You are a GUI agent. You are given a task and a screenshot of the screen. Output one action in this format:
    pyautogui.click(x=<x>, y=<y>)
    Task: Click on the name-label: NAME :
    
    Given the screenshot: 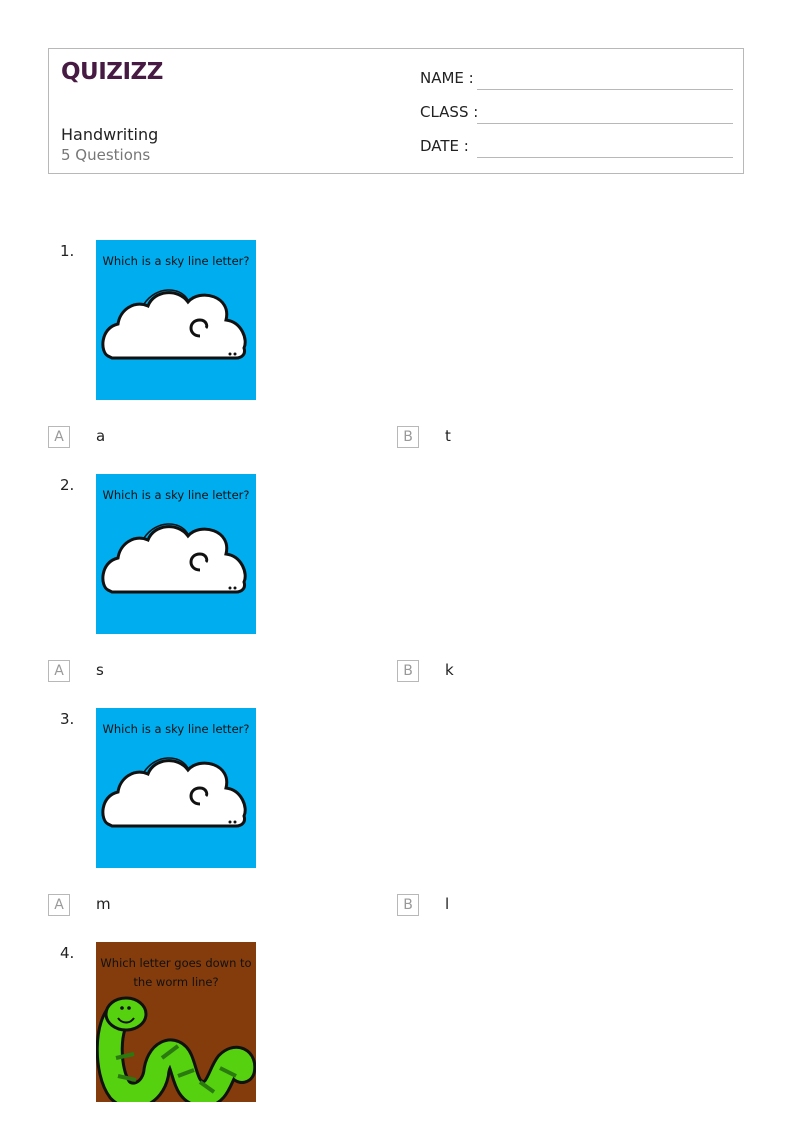 What is the action you would take?
    pyautogui.click(x=447, y=78)
    